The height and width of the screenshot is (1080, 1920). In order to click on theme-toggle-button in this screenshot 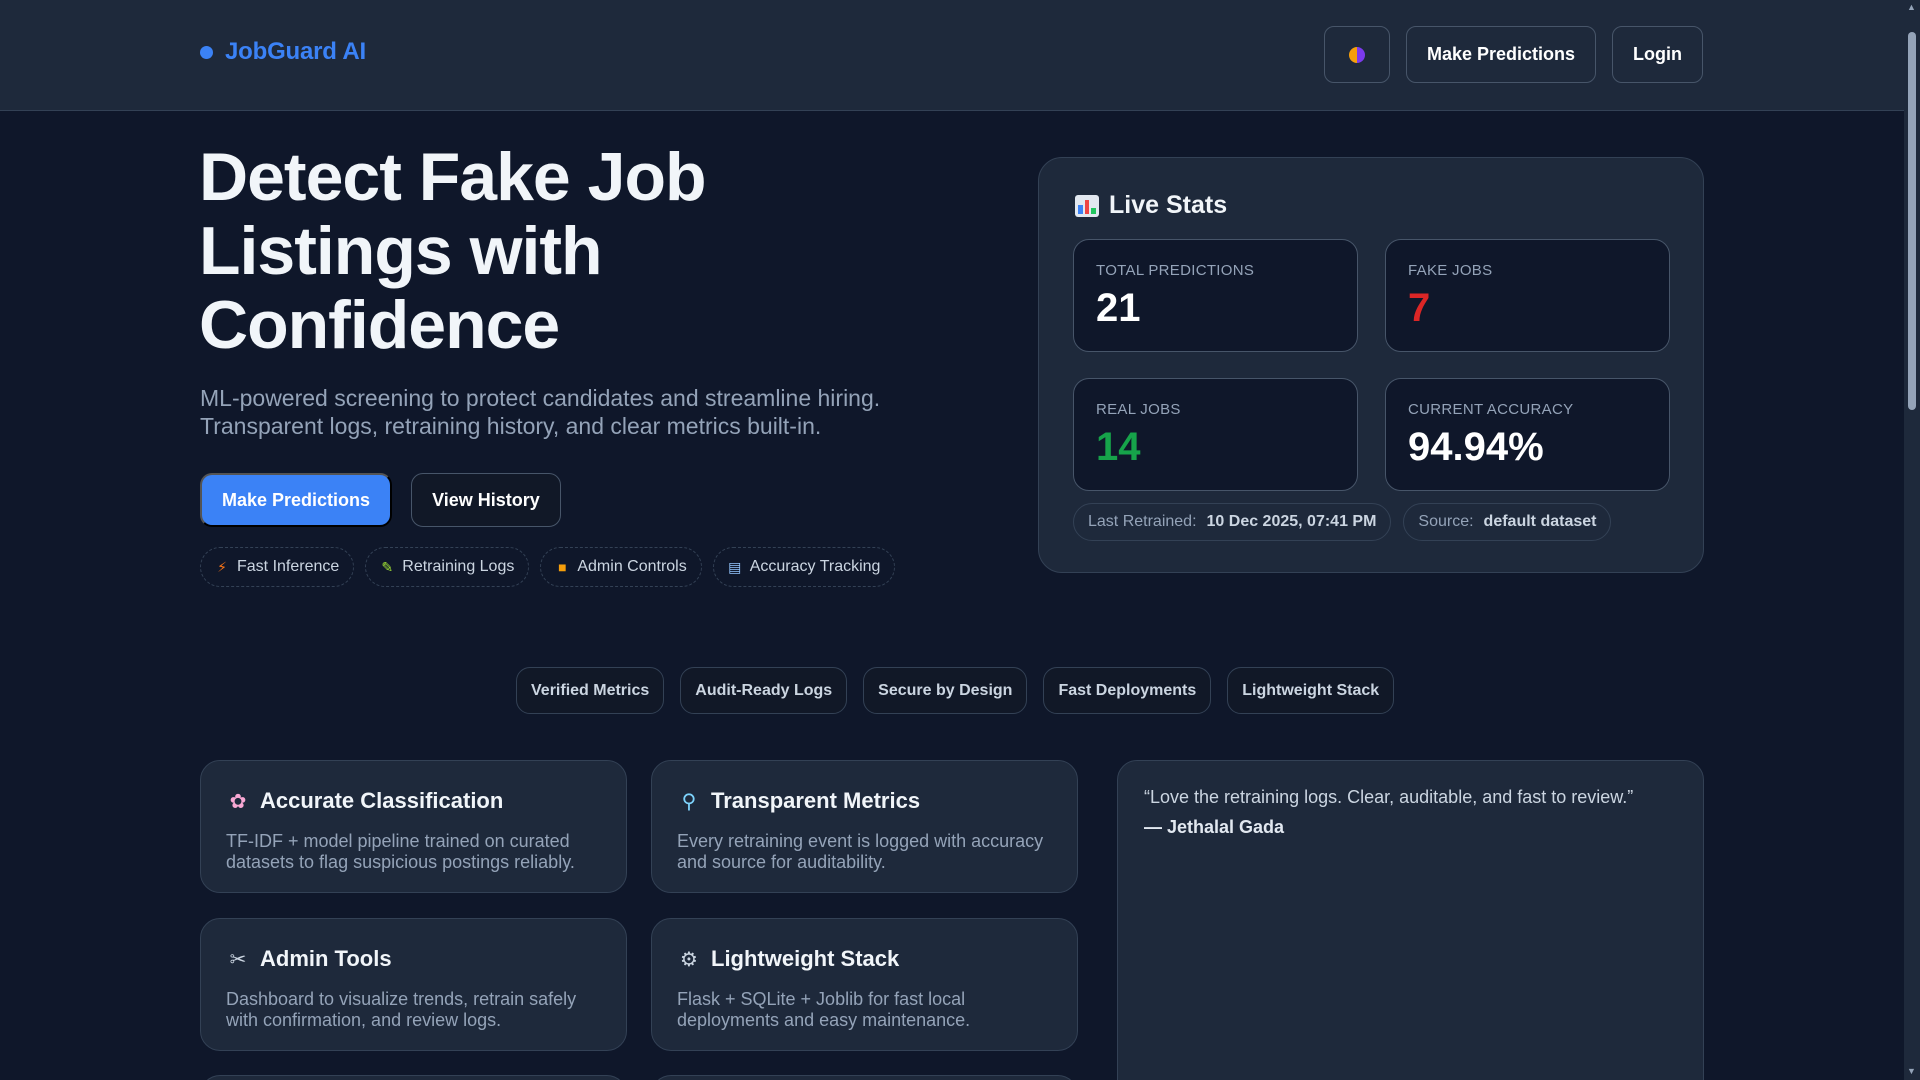, I will do `click(1356, 54)`.